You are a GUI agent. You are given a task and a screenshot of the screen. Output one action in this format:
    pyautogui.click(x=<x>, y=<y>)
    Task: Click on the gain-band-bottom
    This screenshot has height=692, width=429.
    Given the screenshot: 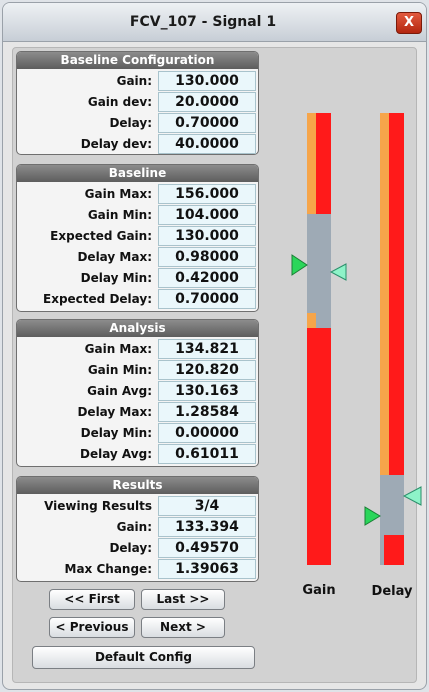 What is the action you would take?
    pyautogui.click(x=311, y=320)
    